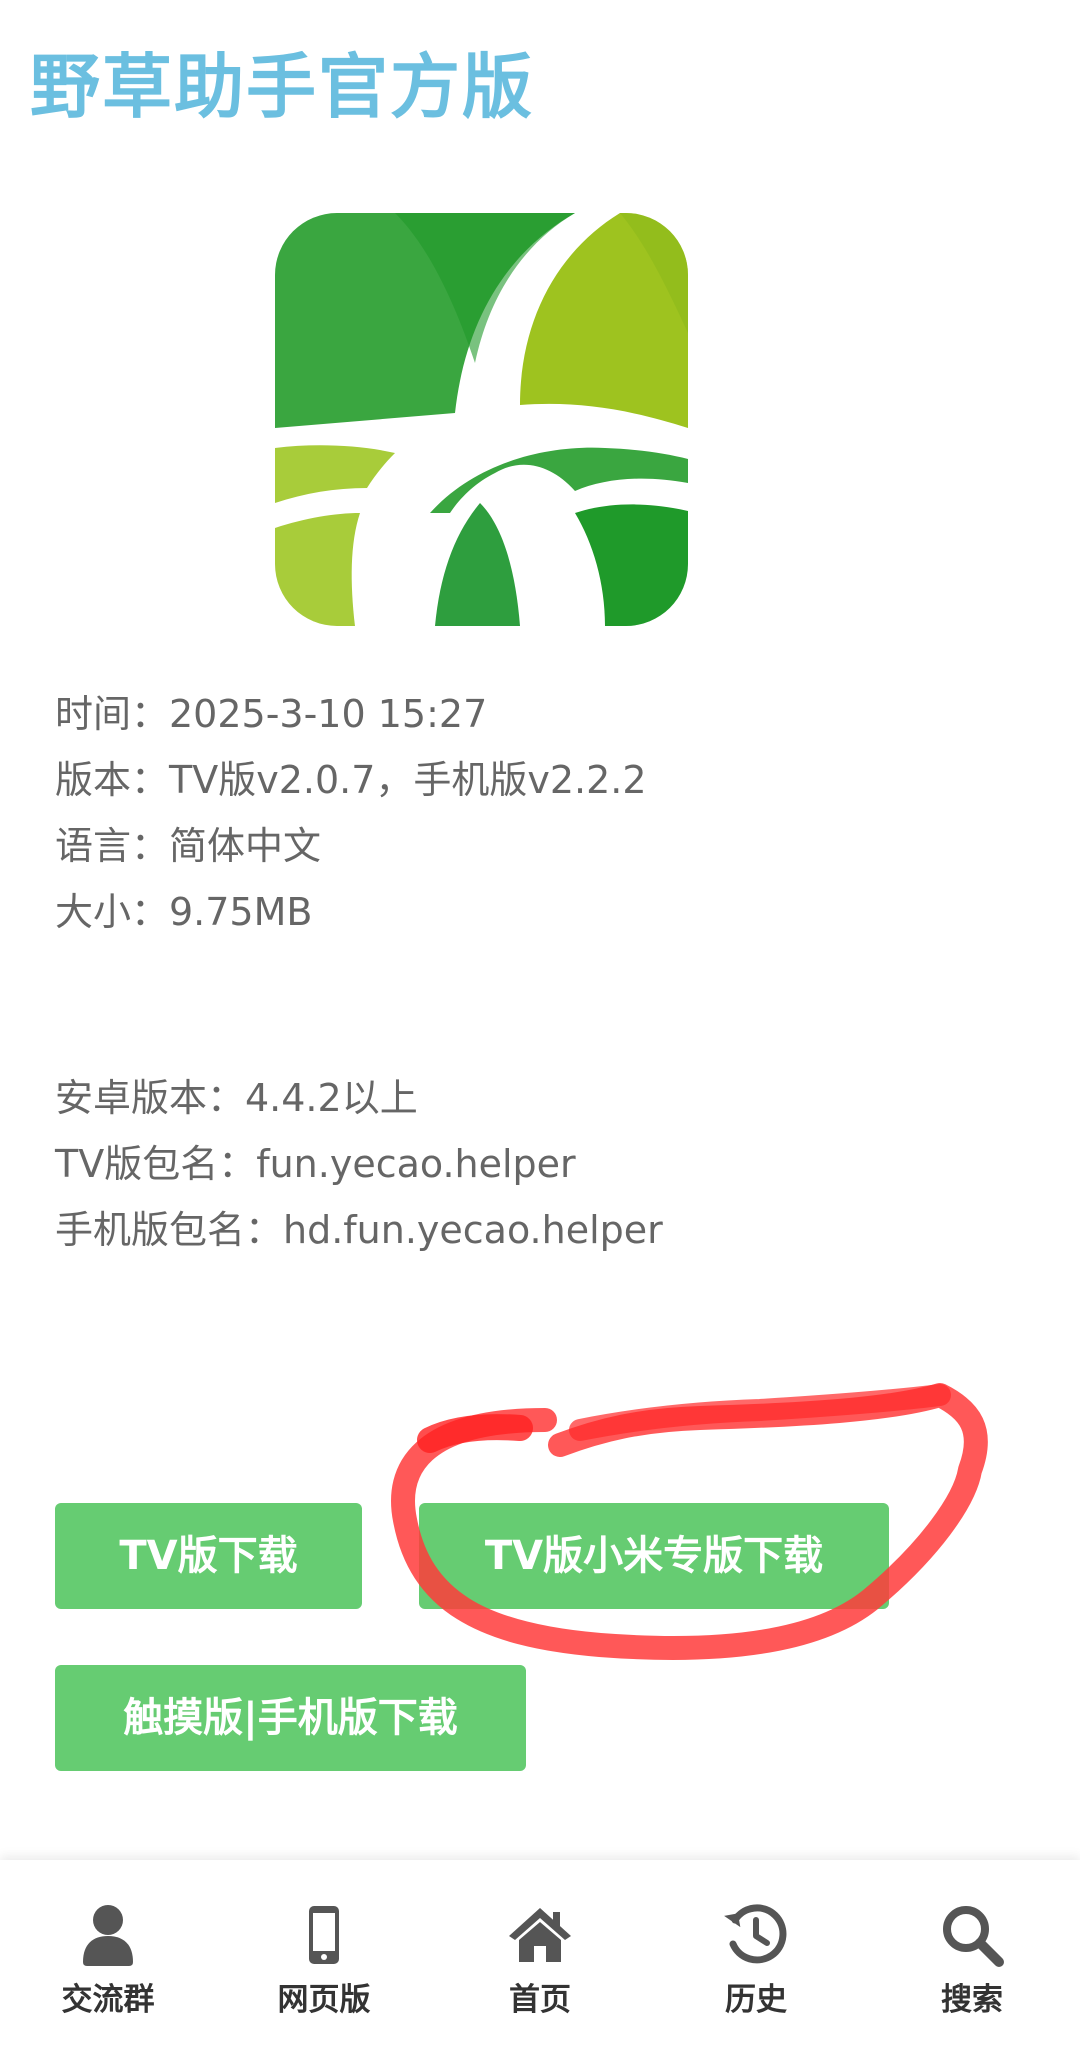 The width and height of the screenshot is (1080, 2060). I want to click on user-icon, so click(108, 1935).